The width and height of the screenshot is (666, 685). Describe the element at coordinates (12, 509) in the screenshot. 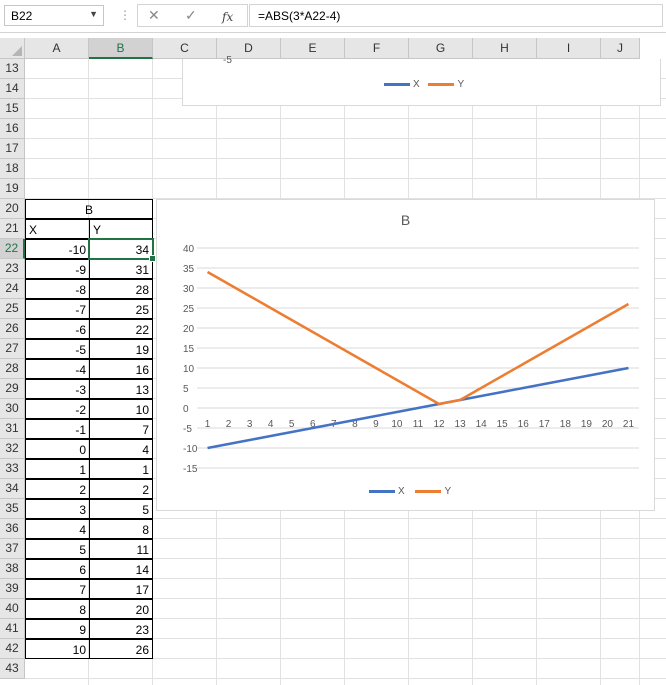

I see `row-header-35: 35` at that location.